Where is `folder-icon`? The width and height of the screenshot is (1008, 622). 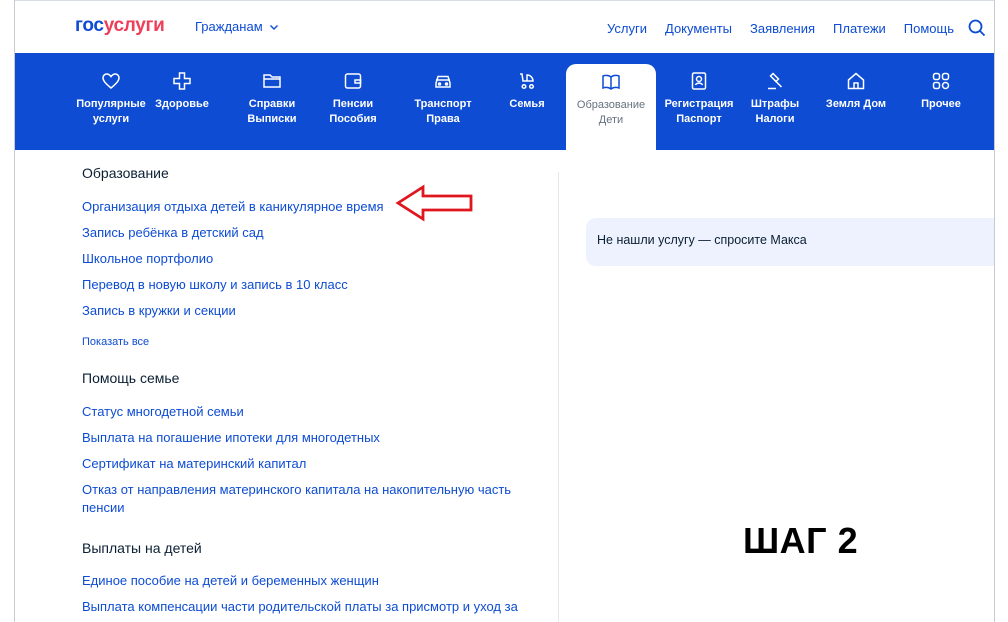
folder-icon is located at coordinates (272, 81).